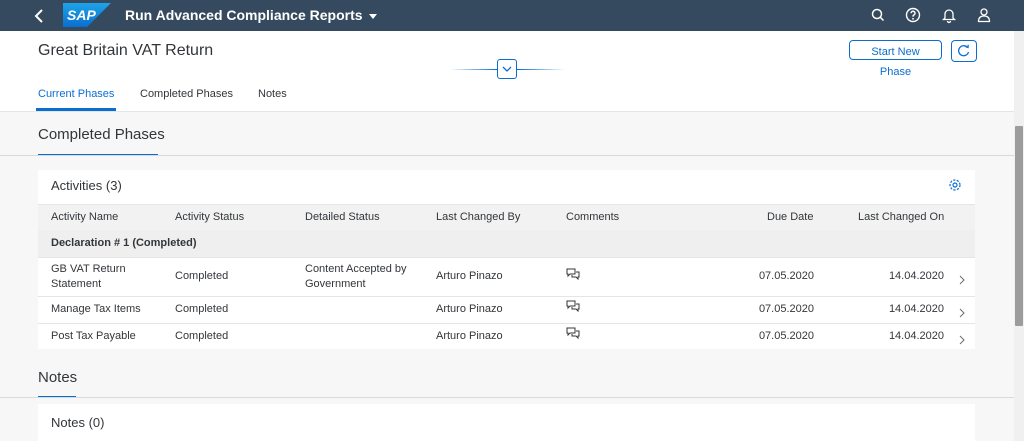 This screenshot has height=441, width=1024. I want to click on tab-notes: Notes, so click(272, 94).